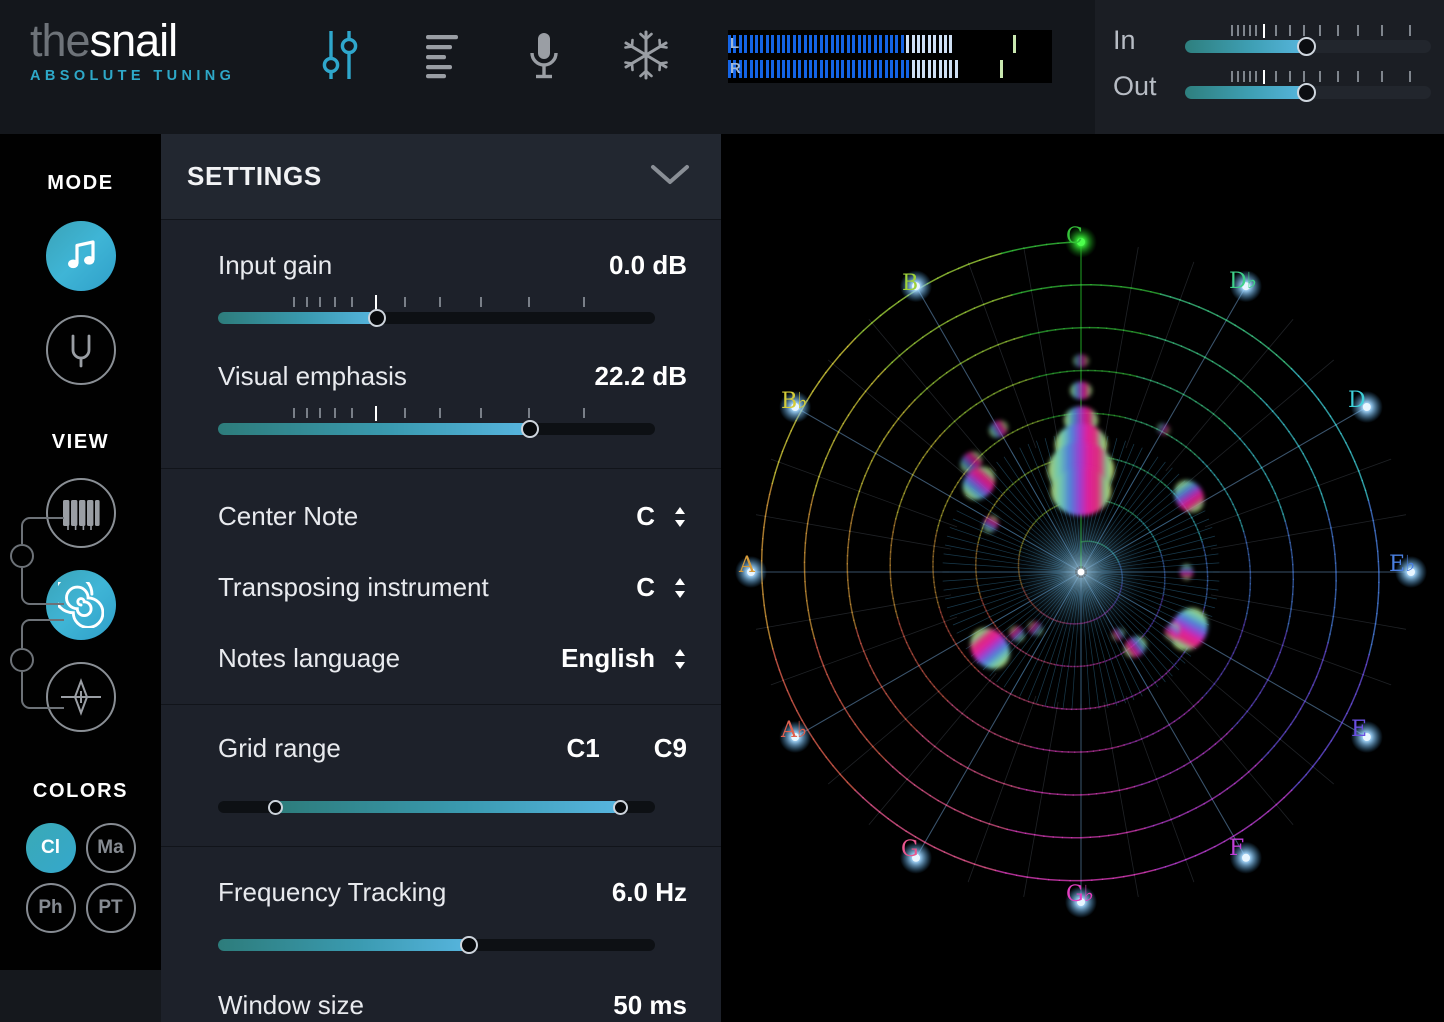 This screenshot has height=1022, width=1444. Describe the element at coordinates (1124, 40) in the screenshot. I see `io-label-in: In` at that location.